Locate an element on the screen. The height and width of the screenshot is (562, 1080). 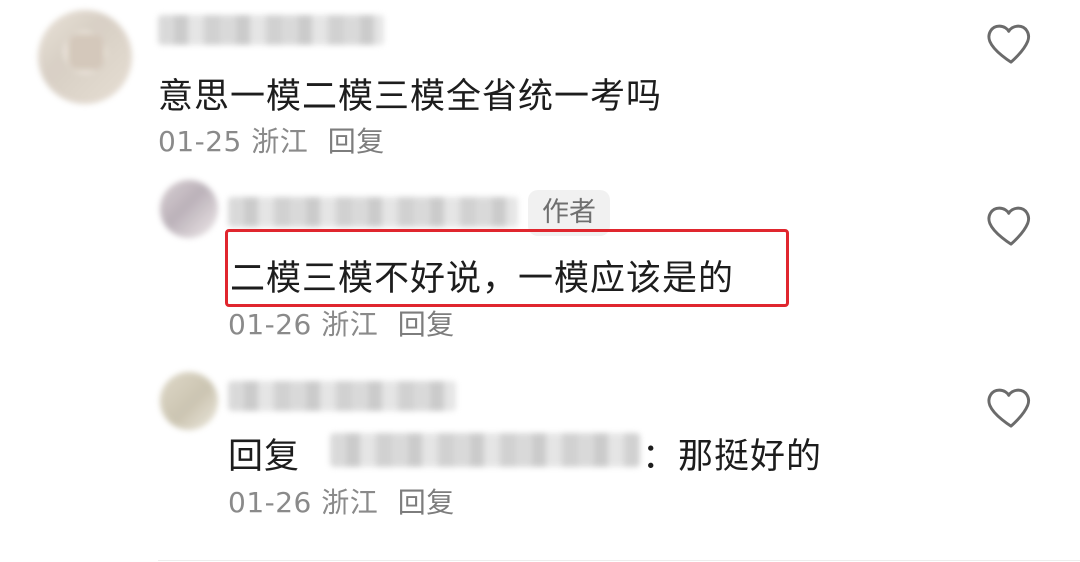
comment-meta: 01-25 浙江 回复 is located at coordinates (271, 140).